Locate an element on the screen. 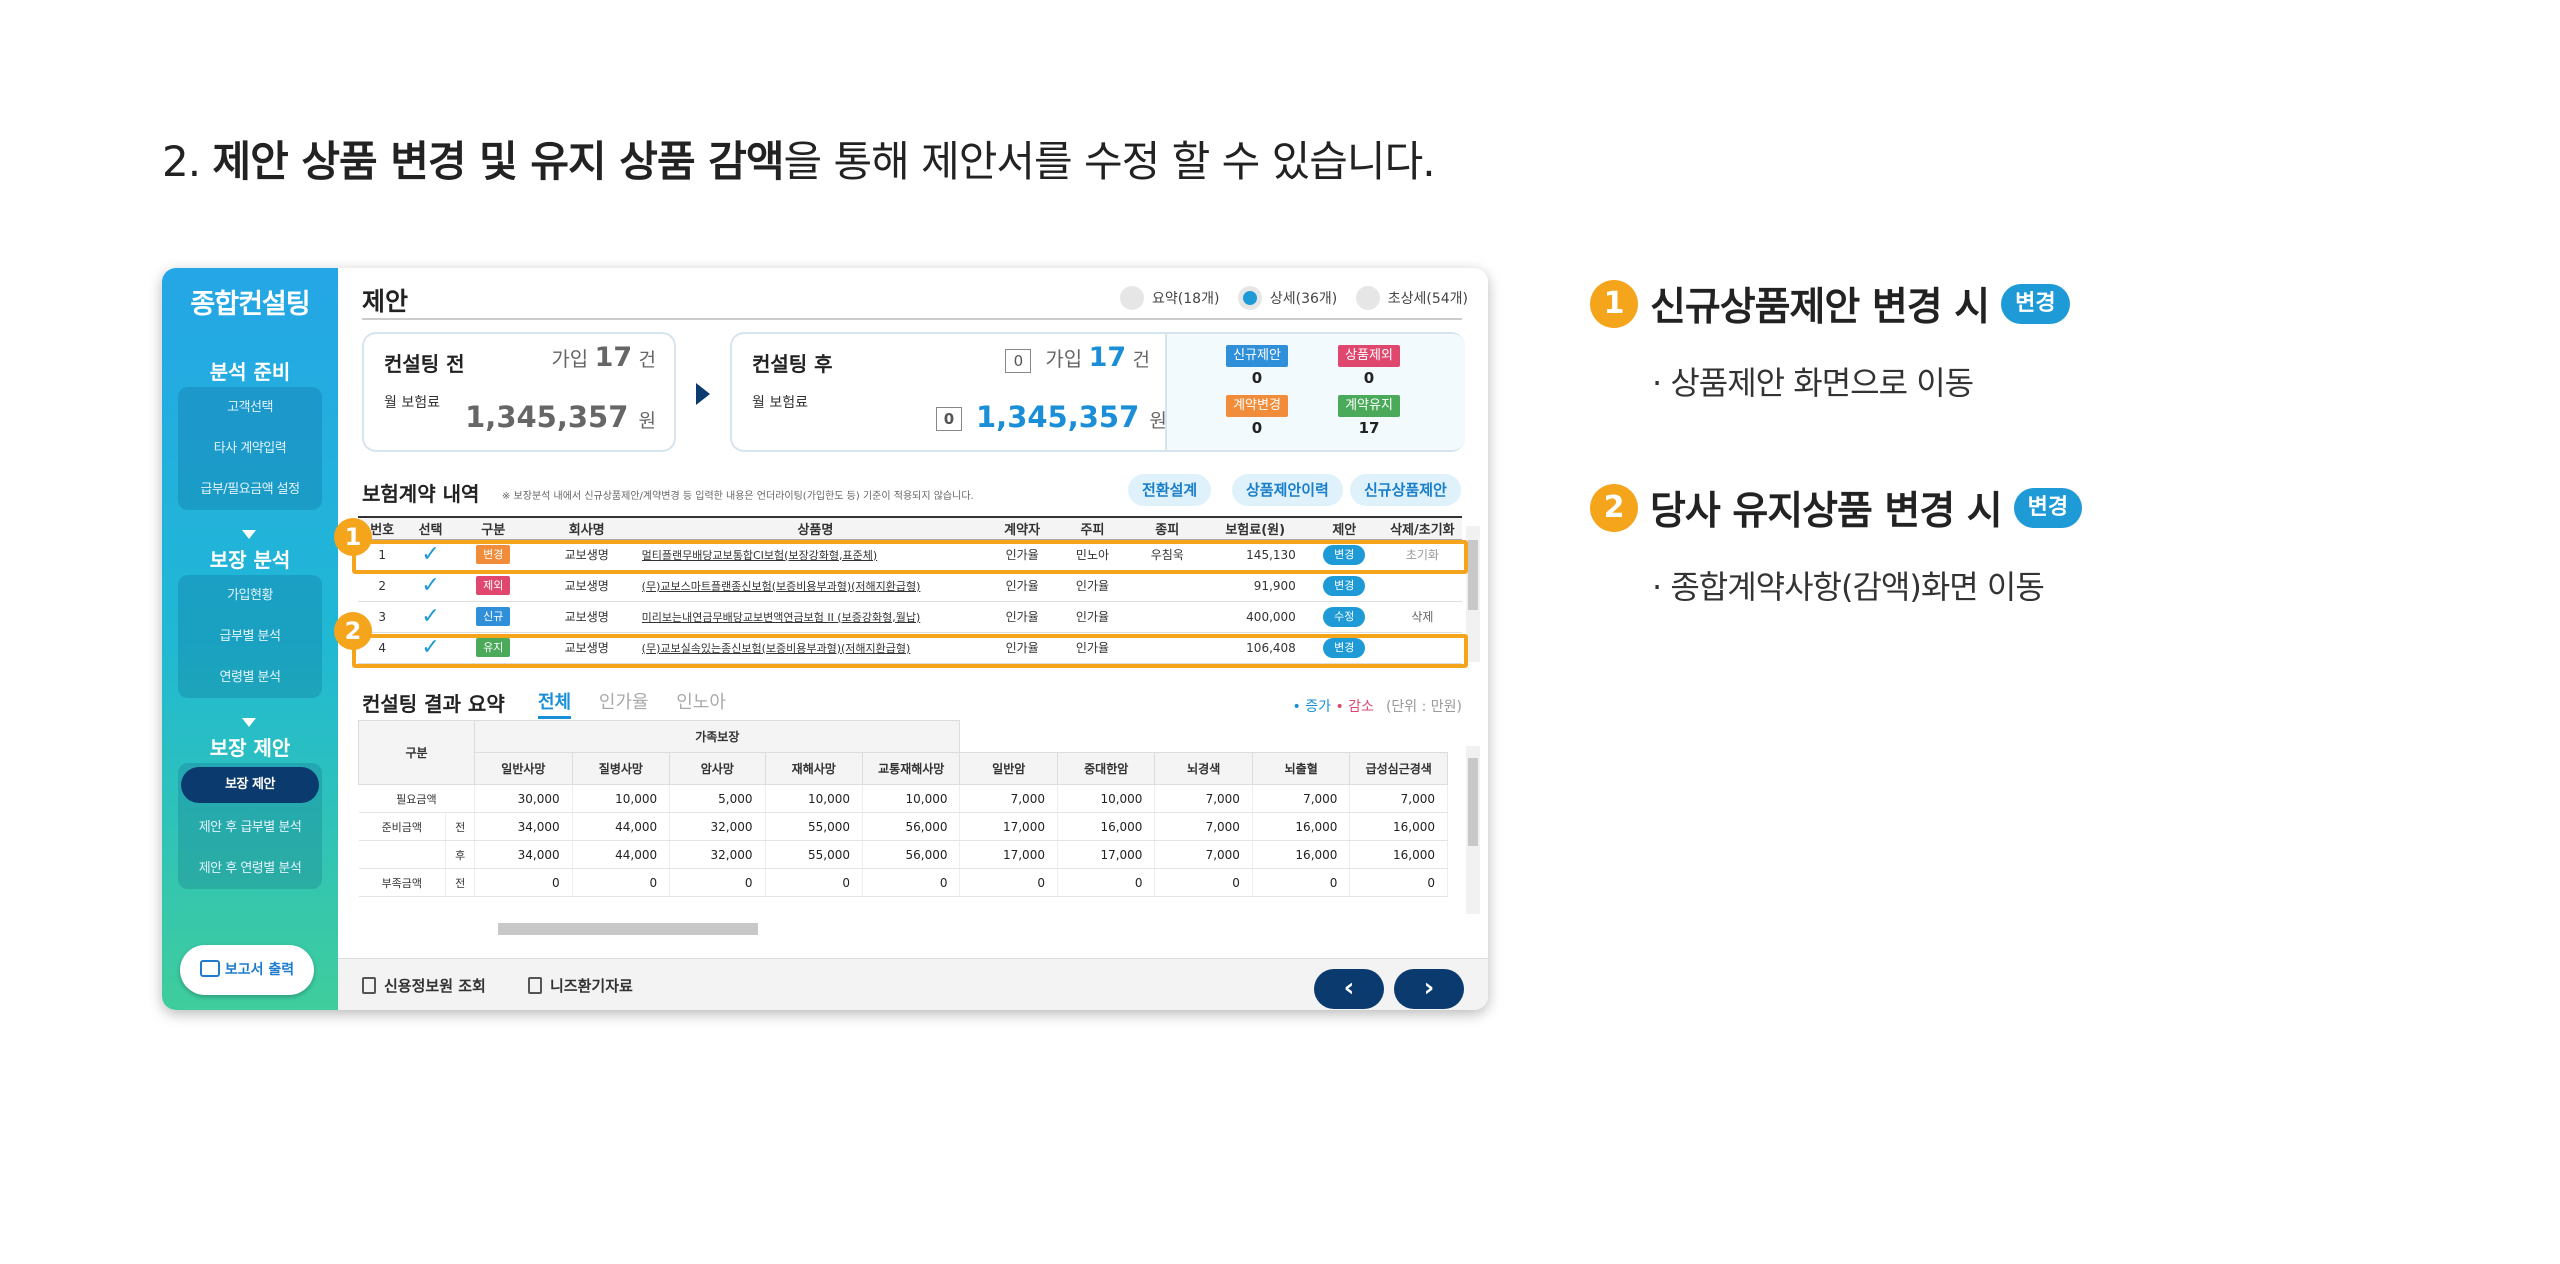 This screenshot has width=2560, height=1264. column-header: 삭제/초기화 is located at coordinates (1422, 528).